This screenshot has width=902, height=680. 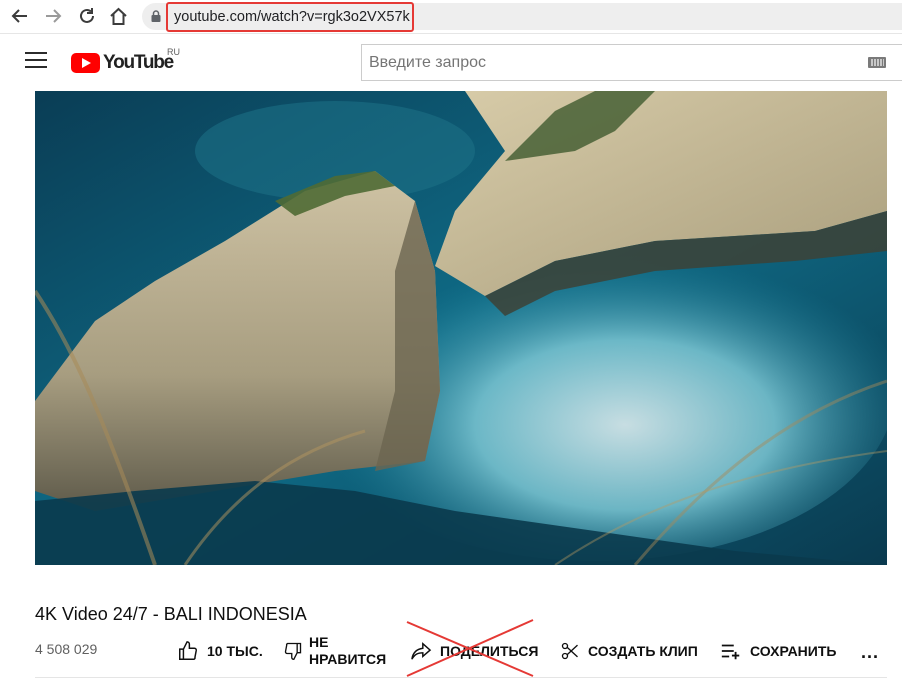 I want to click on thumb-up-icon, so click(x=188, y=650).